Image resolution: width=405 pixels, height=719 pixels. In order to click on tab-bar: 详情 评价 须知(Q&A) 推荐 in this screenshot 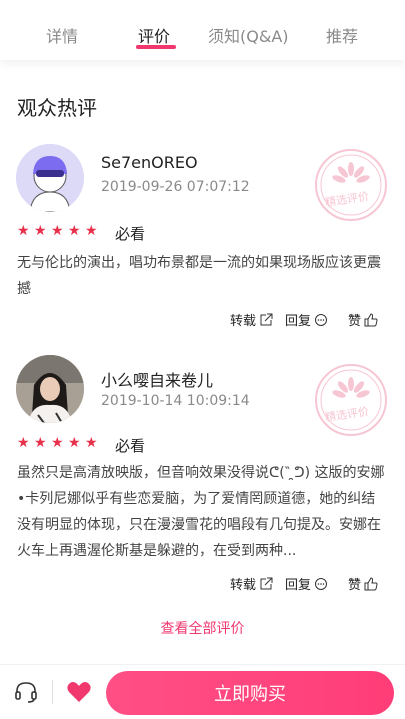, I will do `click(202, 30)`.